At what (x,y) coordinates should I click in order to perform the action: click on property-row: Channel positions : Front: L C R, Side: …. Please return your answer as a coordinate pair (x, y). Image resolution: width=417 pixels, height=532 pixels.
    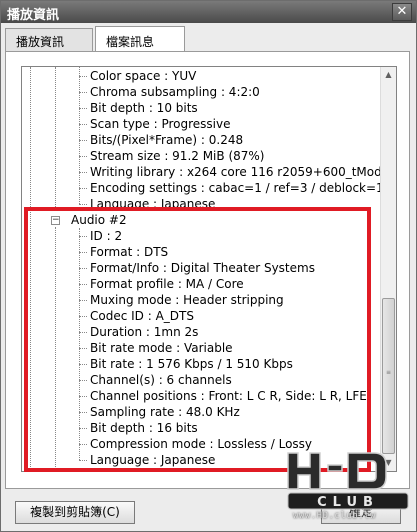
    Looking at the image, I should click on (228, 396).